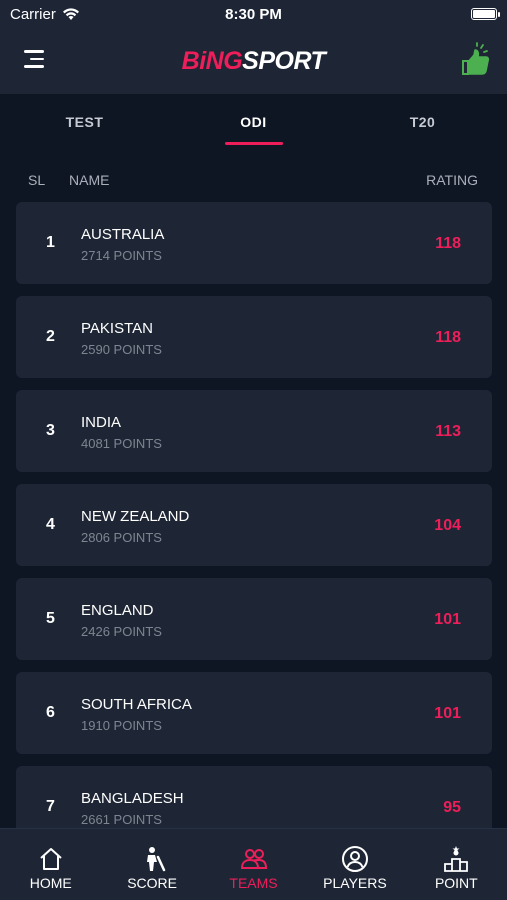 The width and height of the screenshot is (507, 900). What do you see at coordinates (70, 13) in the screenshot?
I see `wifi-icon` at bounding box center [70, 13].